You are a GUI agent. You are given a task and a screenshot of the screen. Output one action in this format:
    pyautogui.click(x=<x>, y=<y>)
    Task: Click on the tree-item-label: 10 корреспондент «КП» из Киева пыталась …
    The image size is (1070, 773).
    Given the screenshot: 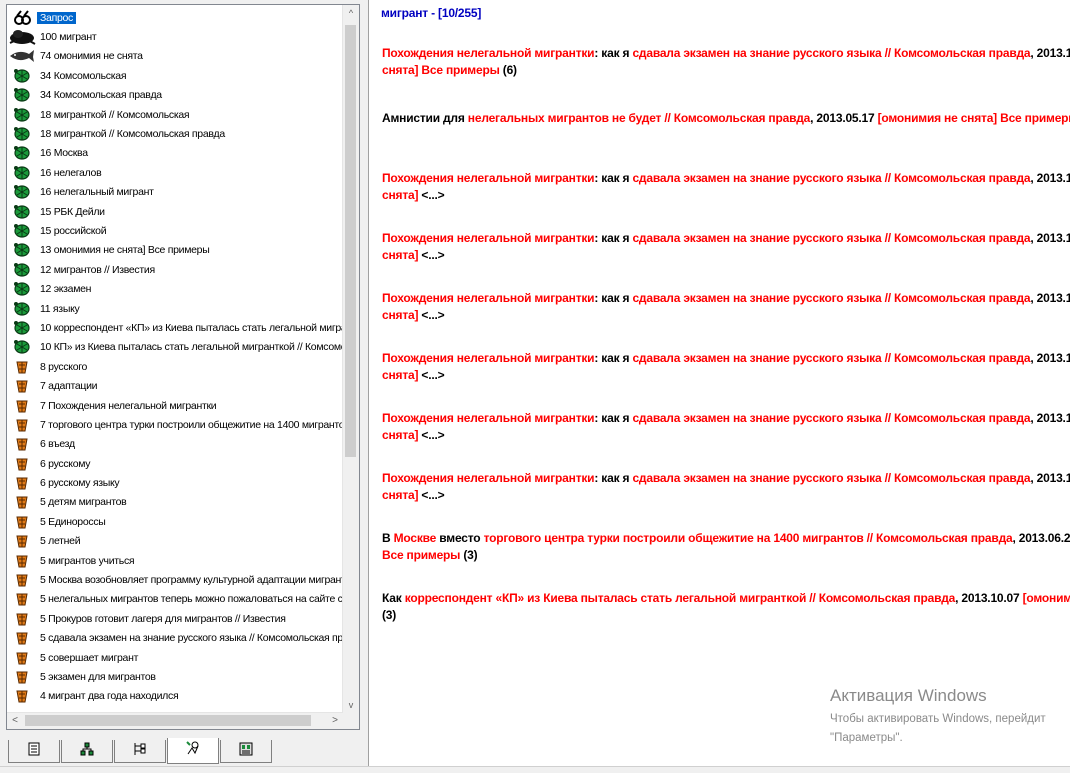 What is the action you would take?
    pyautogui.click(x=200, y=327)
    